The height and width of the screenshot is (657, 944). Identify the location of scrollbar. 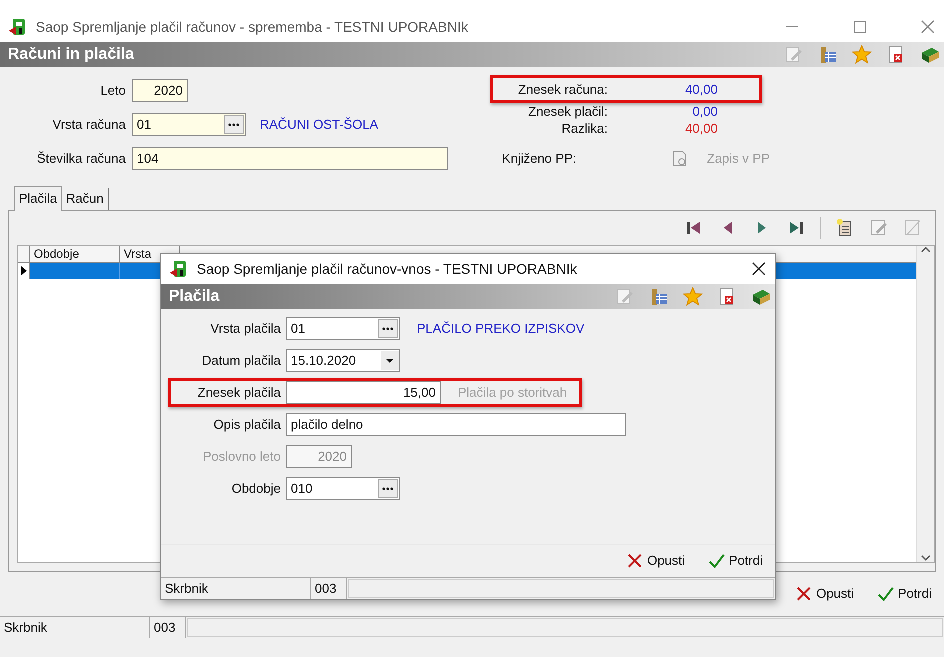
(925, 404).